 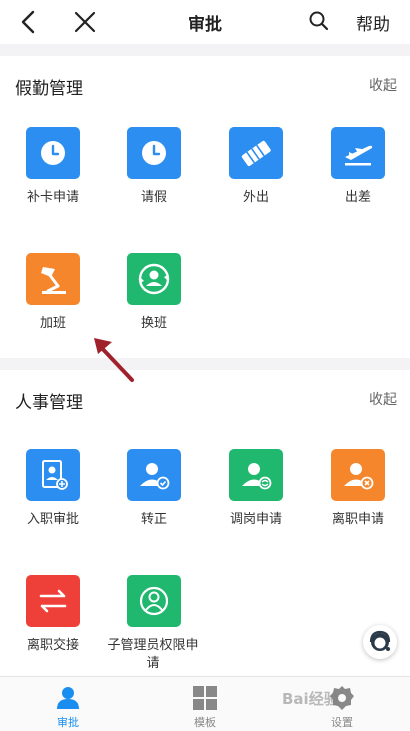 What do you see at coordinates (153, 182) in the screenshot?
I see `app-tile-leave: 请假` at bounding box center [153, 182].